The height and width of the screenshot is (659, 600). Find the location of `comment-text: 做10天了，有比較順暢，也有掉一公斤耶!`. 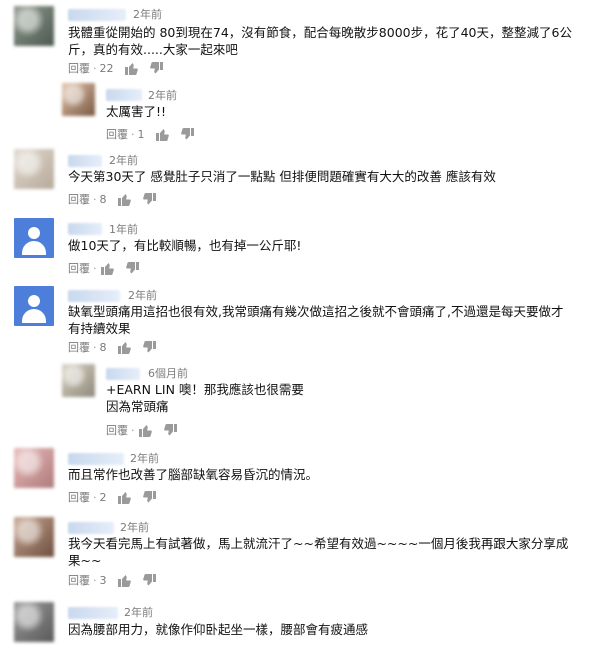

comment-text: 做10天了，有比較順暢，也有掉一公斤耶! is located at coordinates (185, 245).